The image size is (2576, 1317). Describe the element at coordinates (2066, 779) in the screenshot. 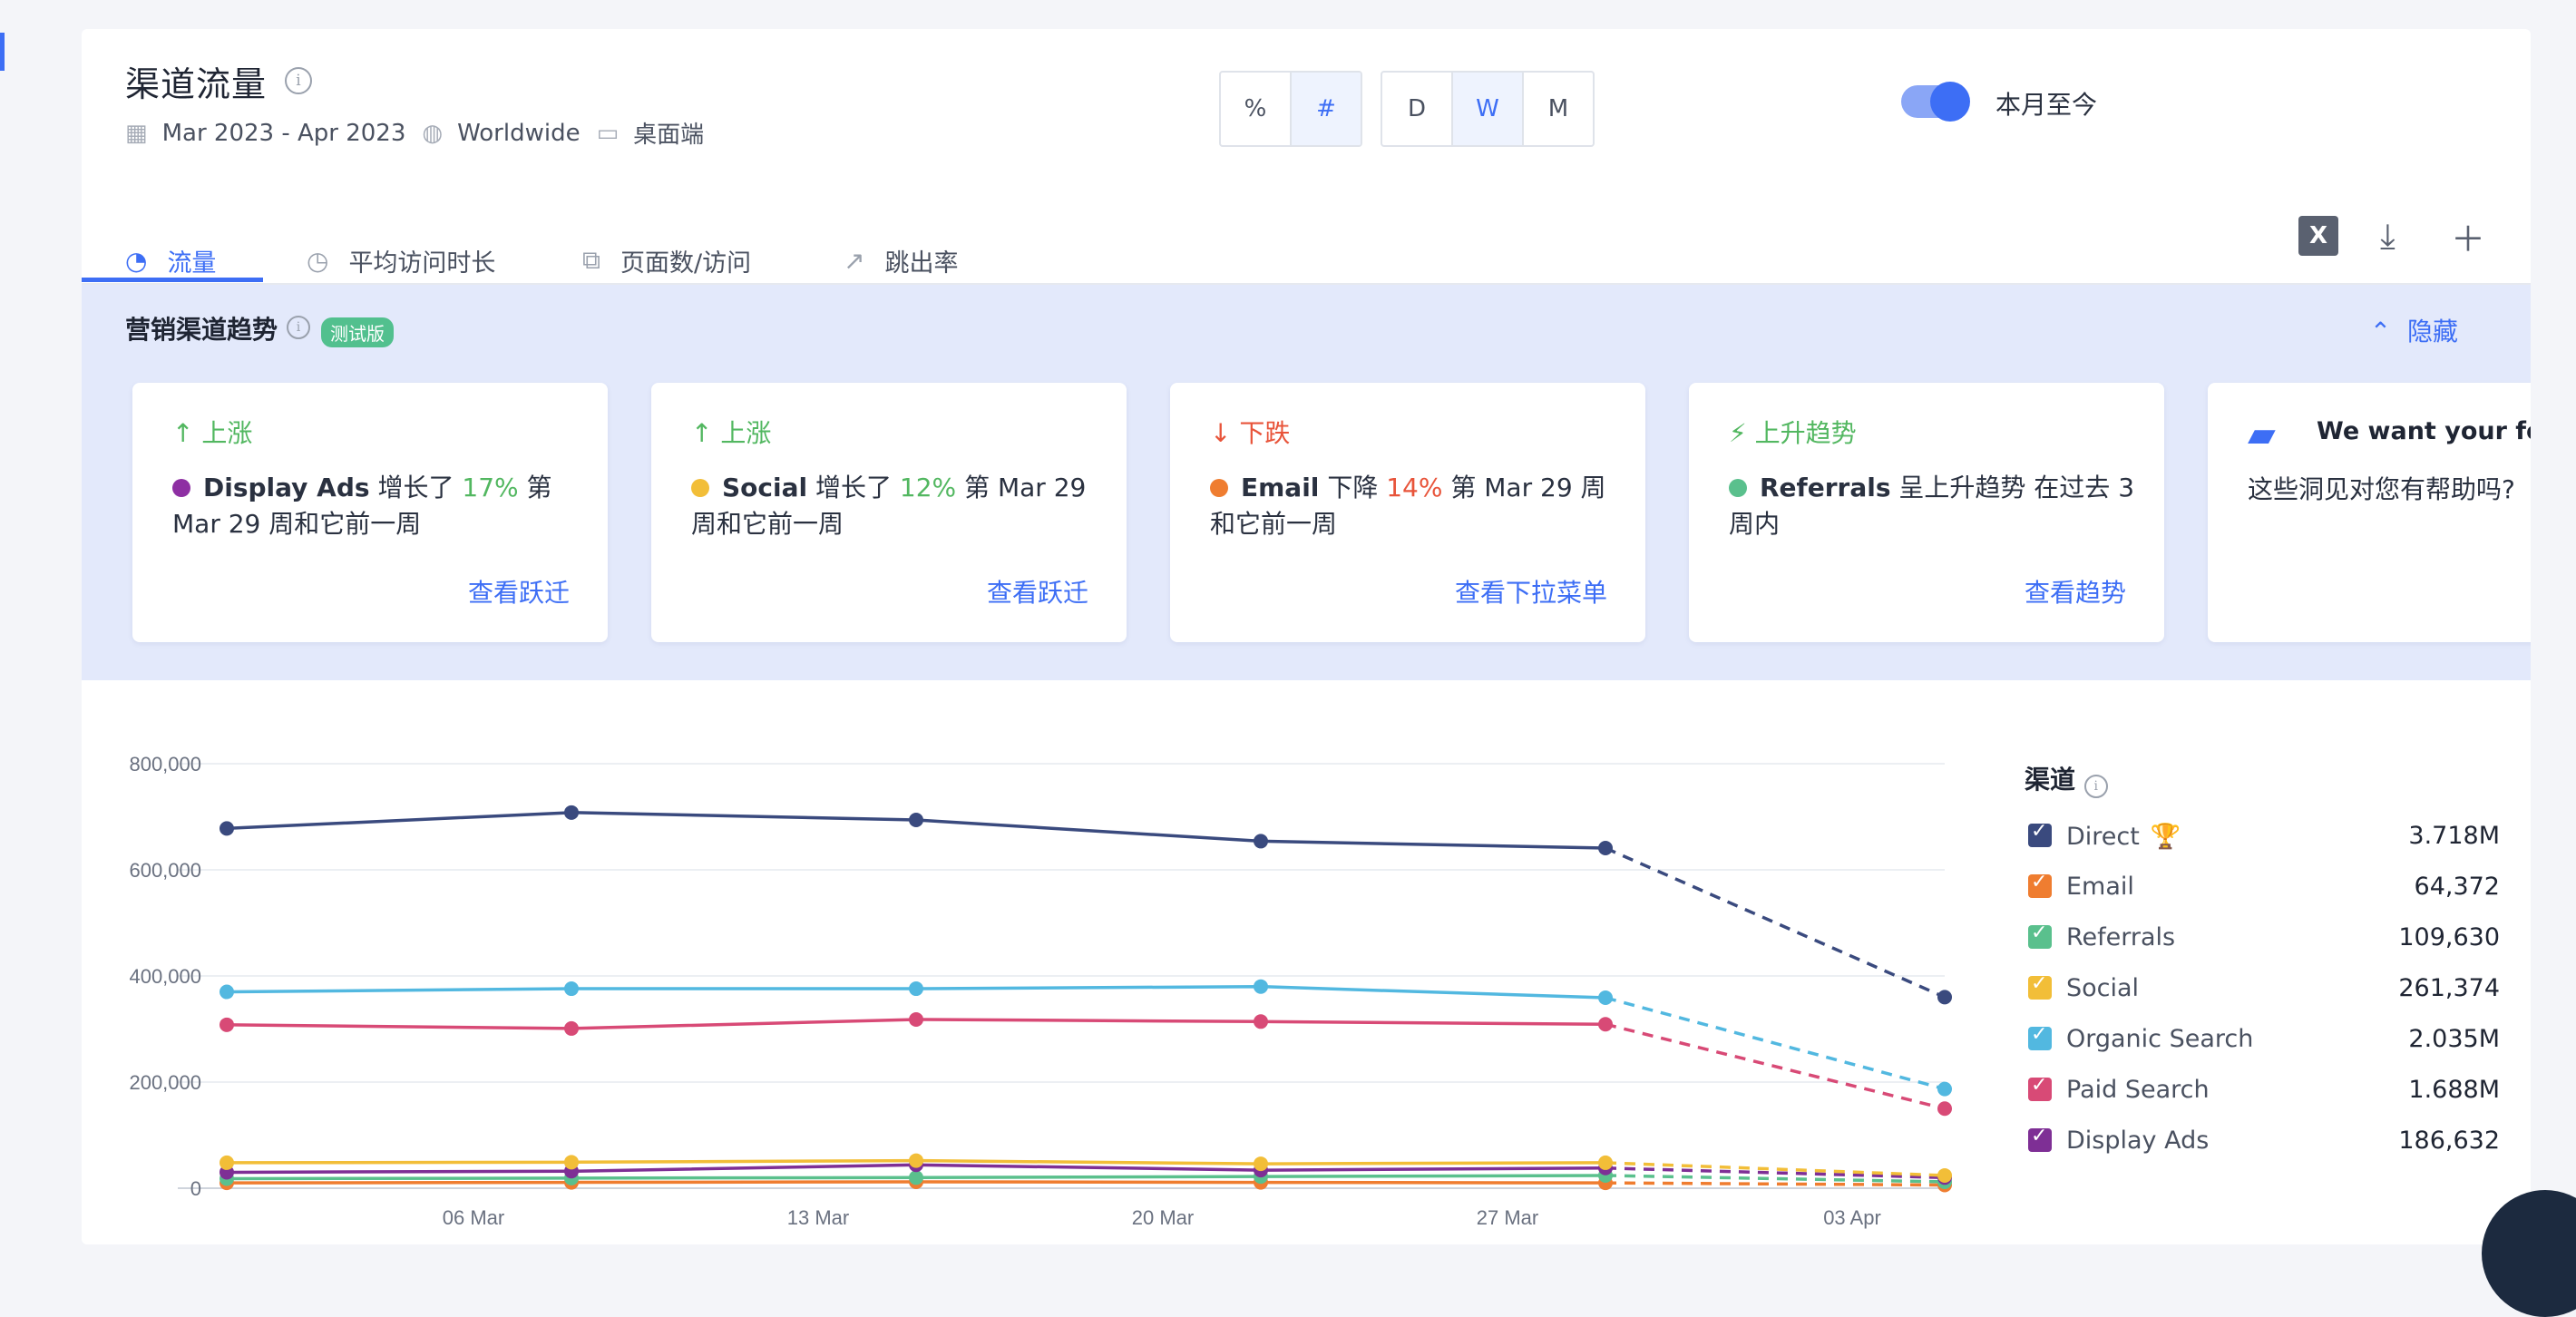

I see `legend-title: 渠道 i` at that location.